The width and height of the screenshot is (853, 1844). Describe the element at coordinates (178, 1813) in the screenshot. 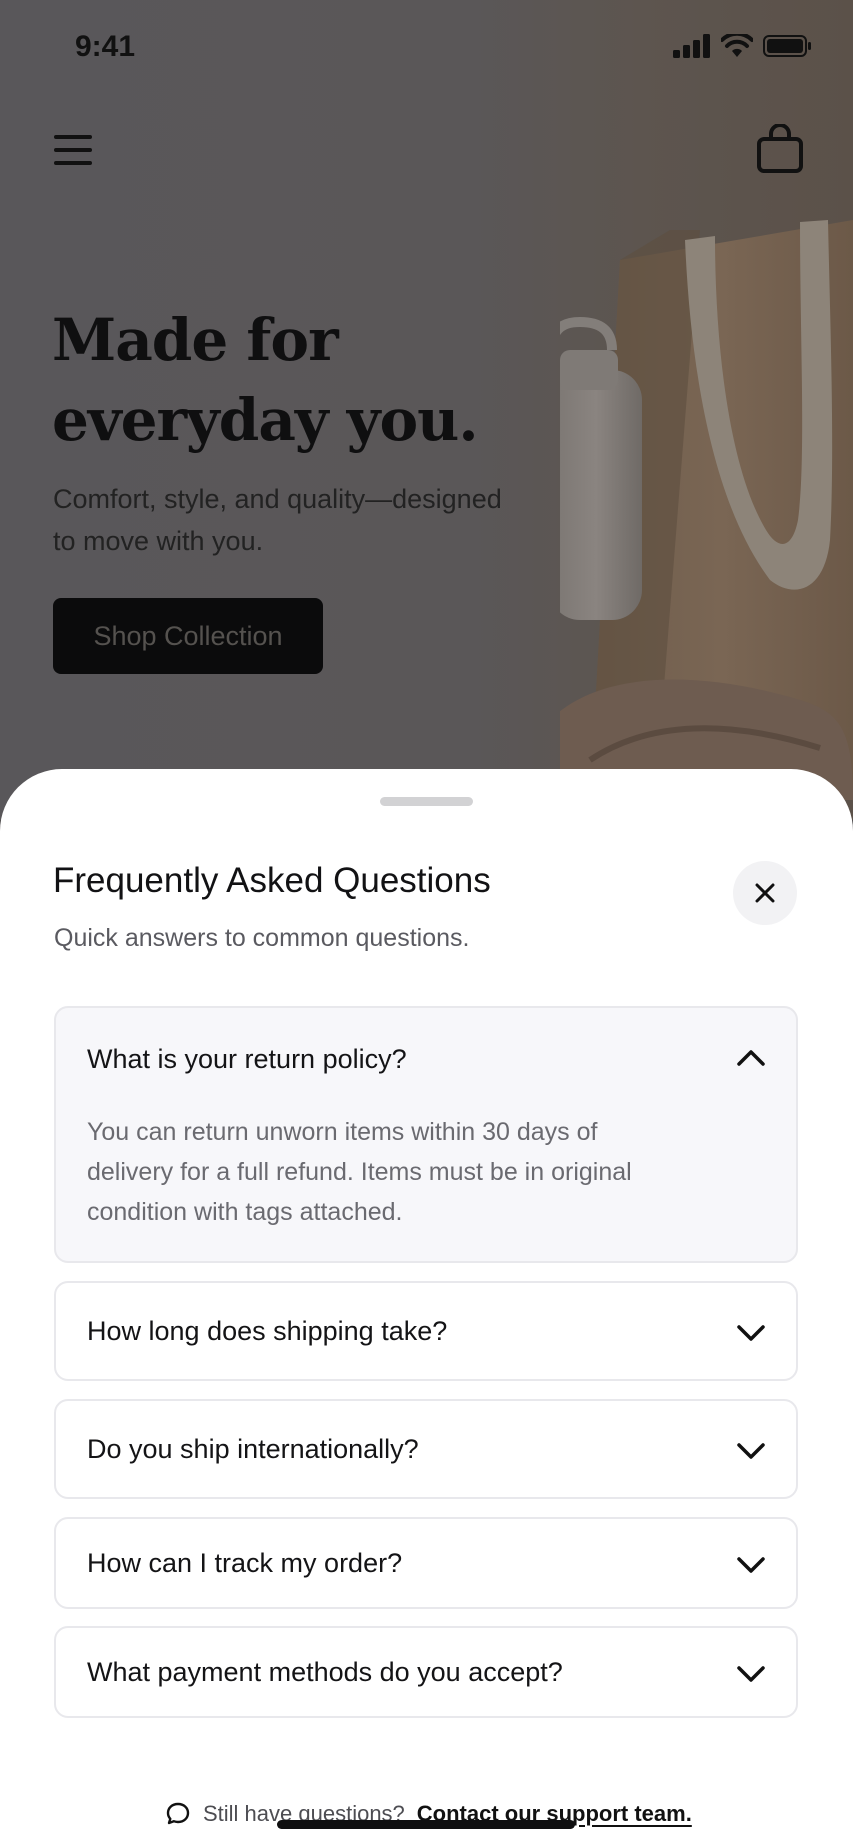

I see `chat-bubble-icon` at that location.